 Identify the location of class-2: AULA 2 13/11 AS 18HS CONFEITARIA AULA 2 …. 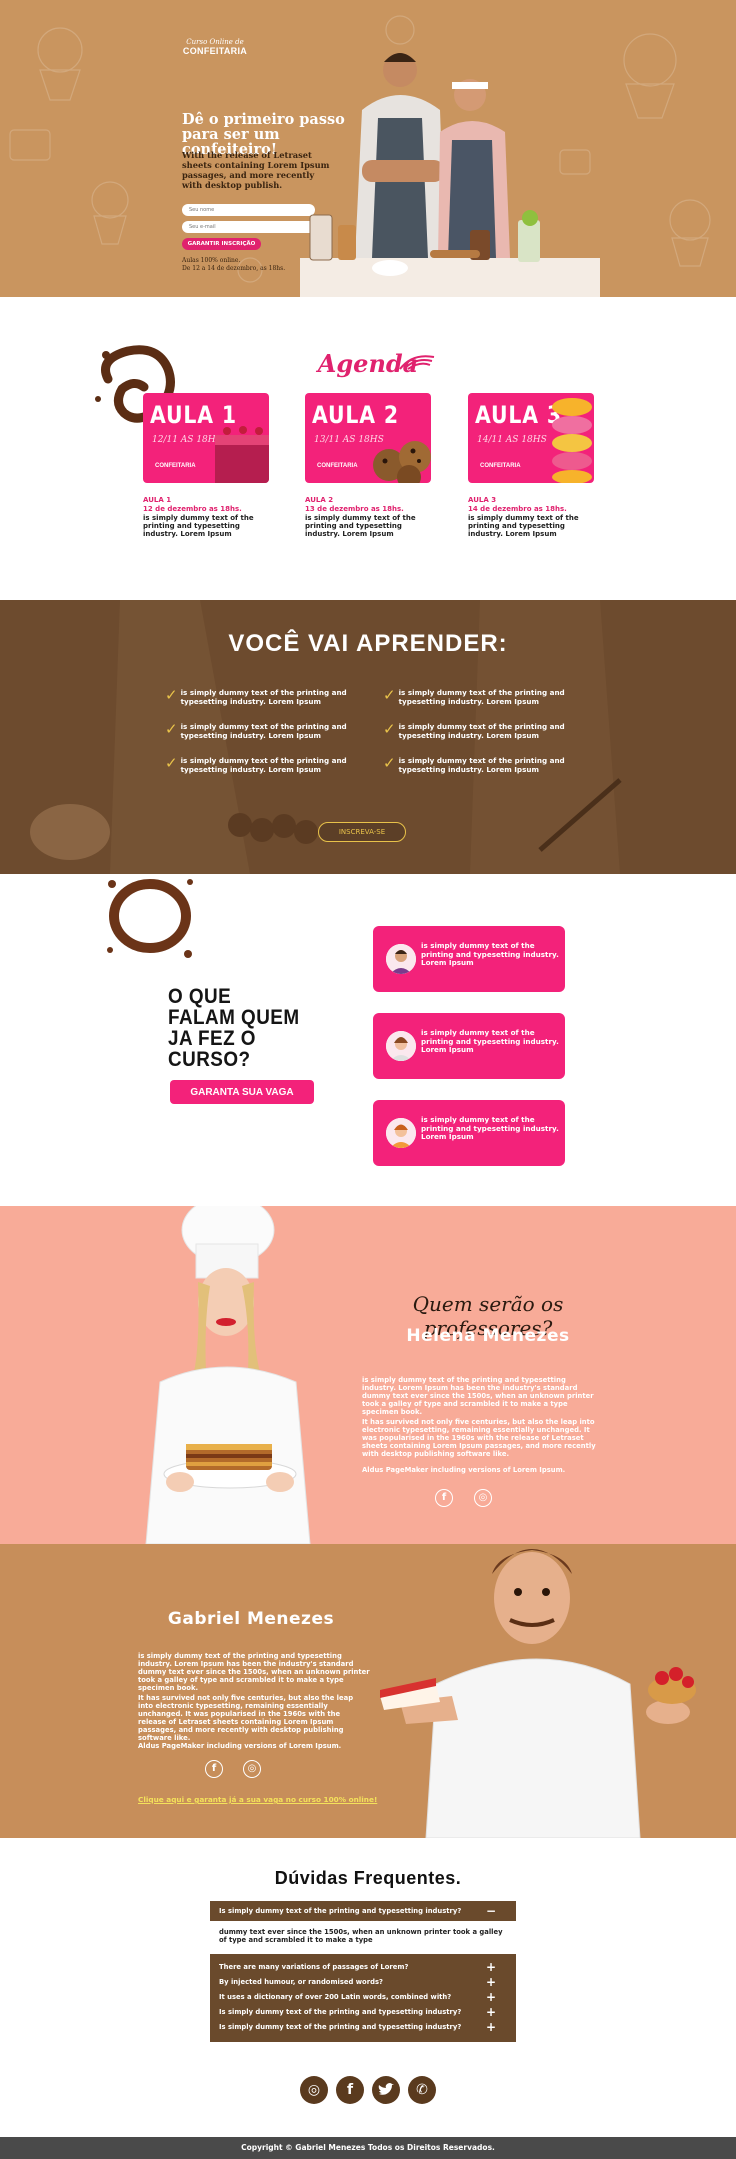
(368, 465).